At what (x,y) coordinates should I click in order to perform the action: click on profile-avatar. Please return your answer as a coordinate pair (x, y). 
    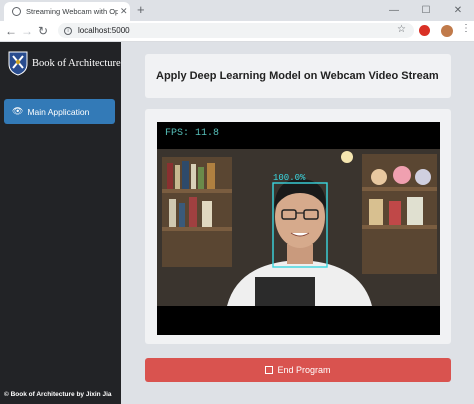
    Looking at the image, I should click on (447, 31).